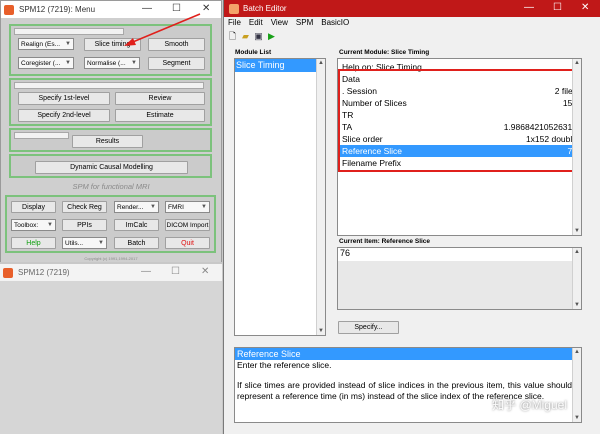 This screenshot has width=600, height=434. Describe the element at coordinates (284, 365) in the screenshot. I see `help-line-1: Enter the reference slice.` at that location.